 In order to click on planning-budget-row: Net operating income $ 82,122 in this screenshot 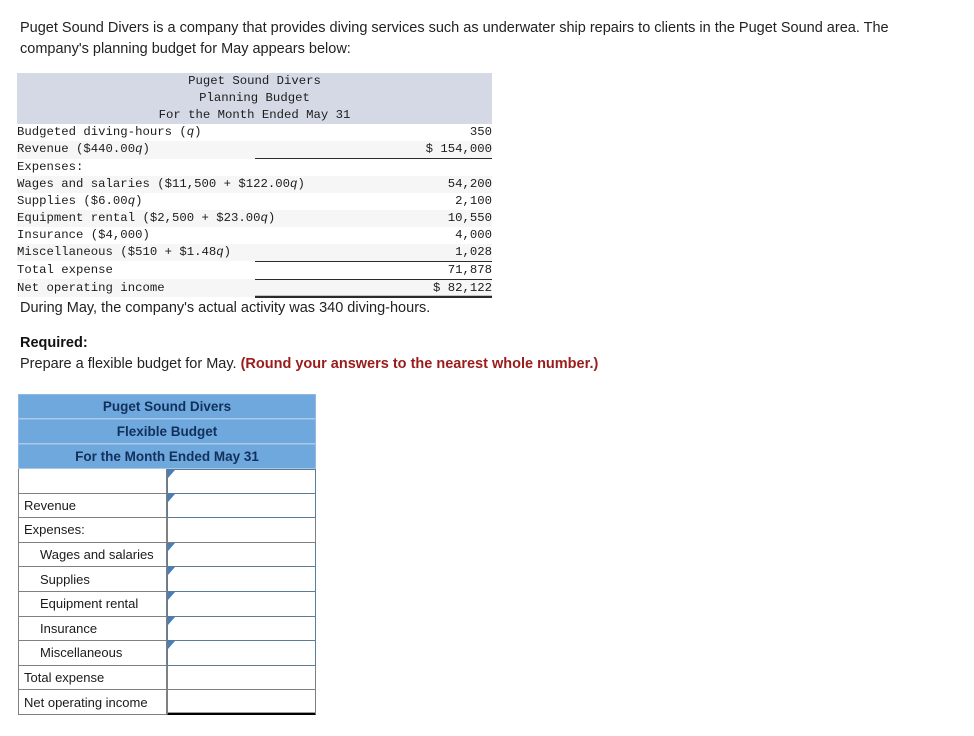, I will do `click(254, 288)`.